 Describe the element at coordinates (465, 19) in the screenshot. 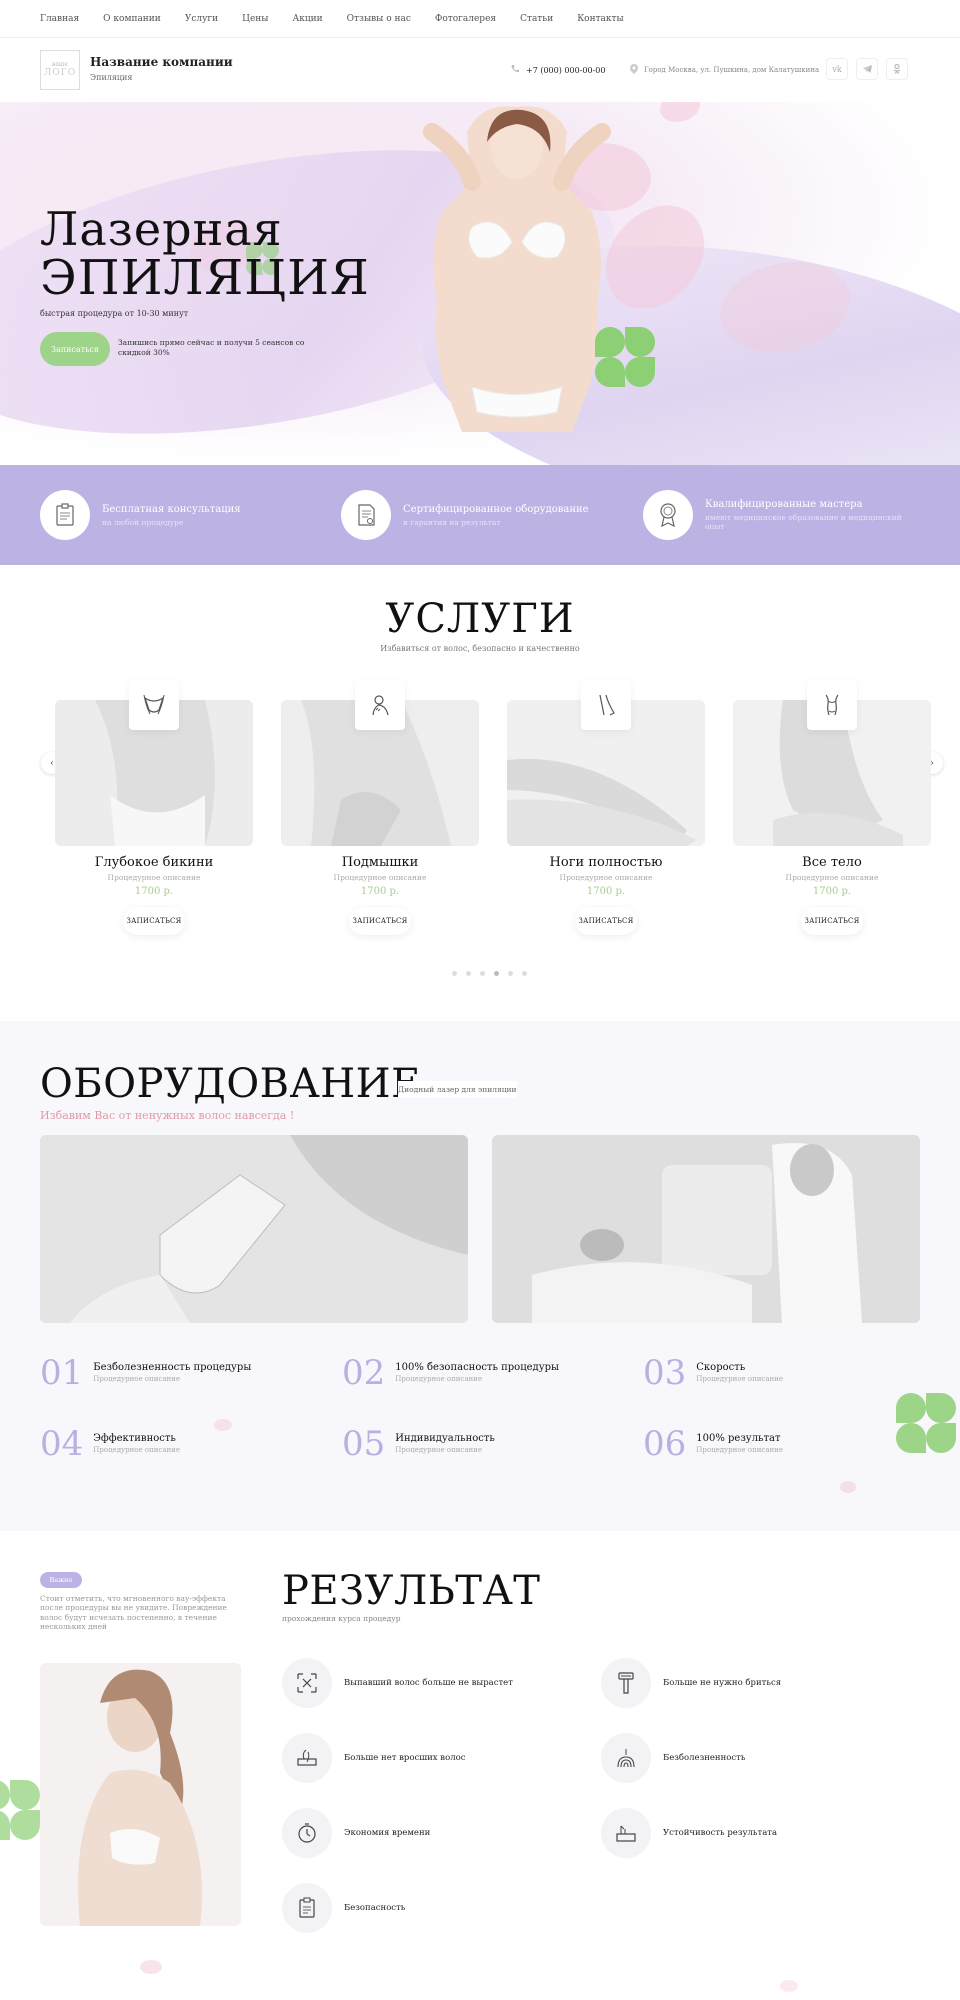

I see `nav-gallery: Фотогалерея` at that location.